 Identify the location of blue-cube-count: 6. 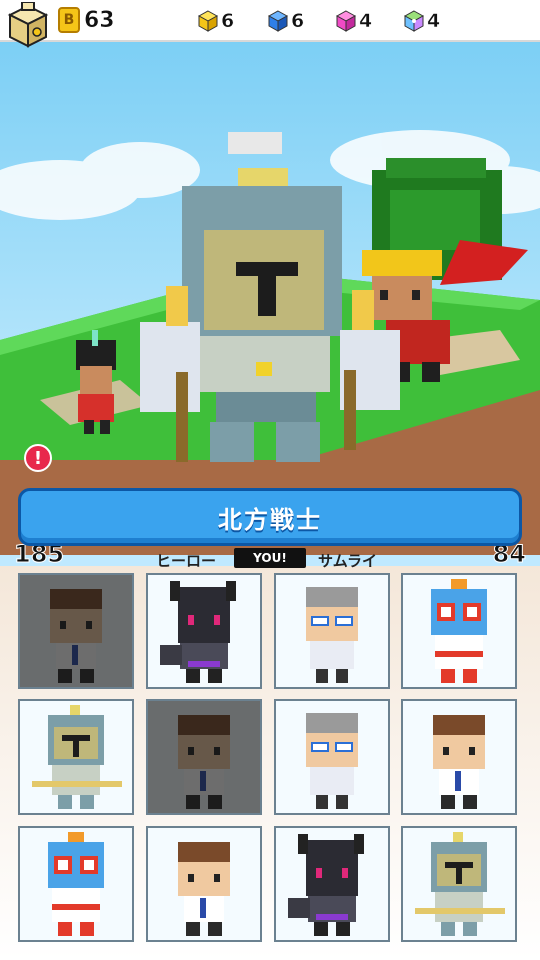
(298, 21).